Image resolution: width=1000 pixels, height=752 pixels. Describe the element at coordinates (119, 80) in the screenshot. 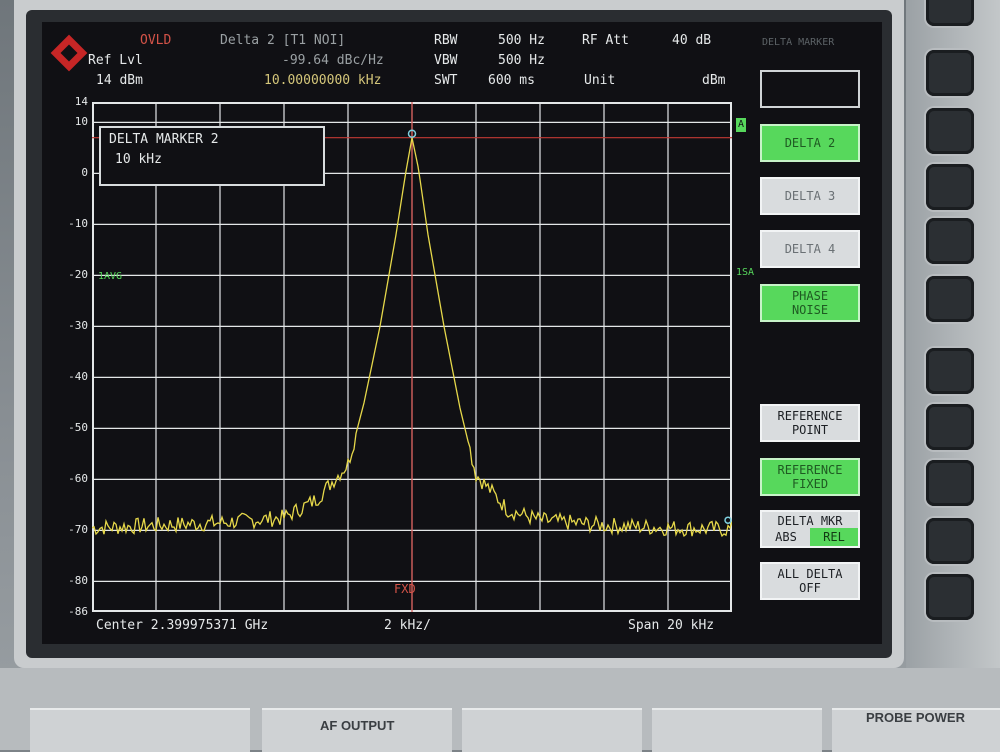

I see `ref-level-value: 14 dBm` at that location.